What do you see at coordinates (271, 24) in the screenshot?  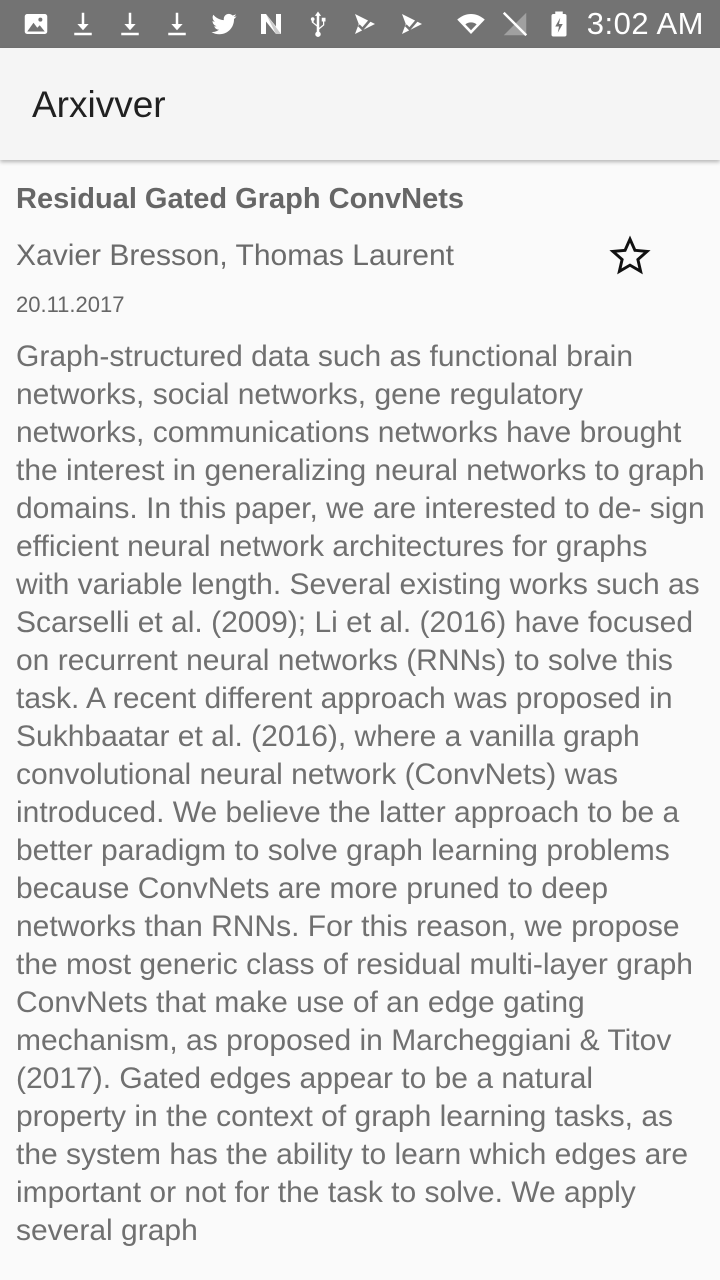 I see `n-icon` at bounding box center [271, 24].